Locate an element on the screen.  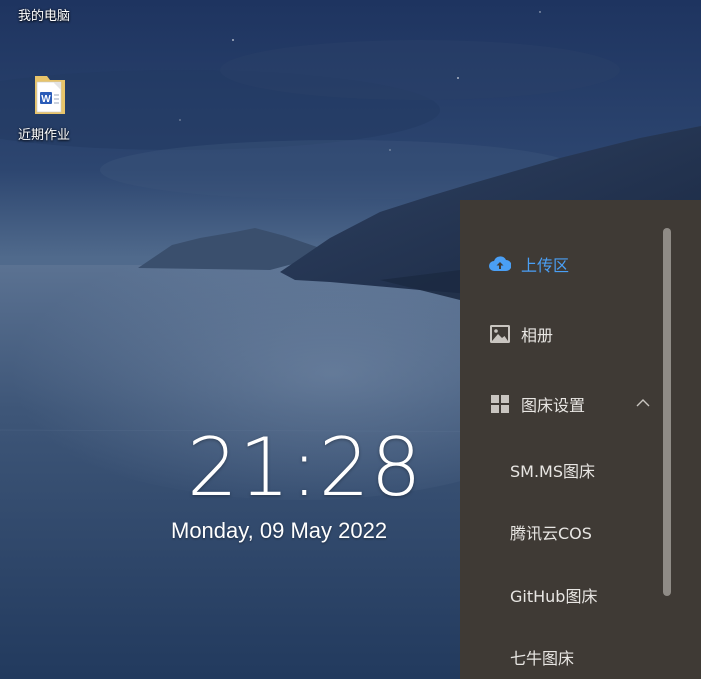
word-document-icon: W is located at coordinates (50, 95).